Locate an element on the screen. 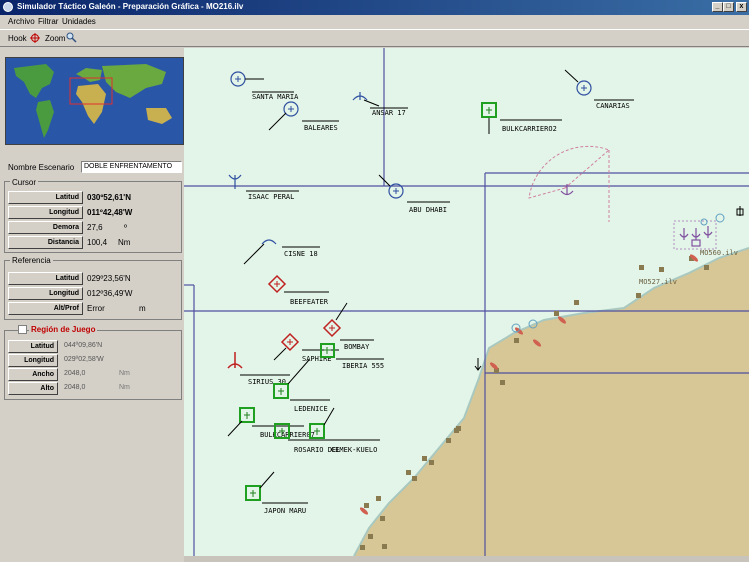 The height and width of the screenshot is (562, 749). cursor-bearing-value: 27,6 is located at coordinates (95, 227).